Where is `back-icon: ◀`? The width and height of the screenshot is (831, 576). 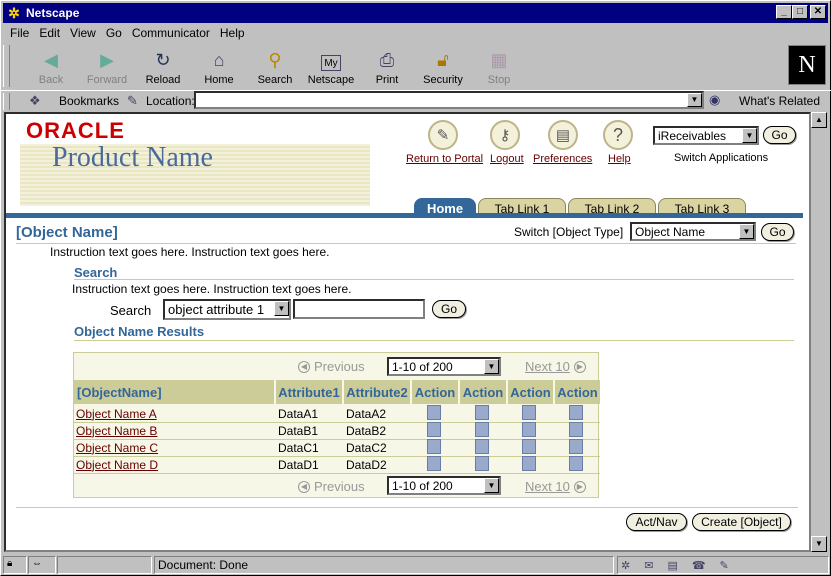 back-icon: ◀ is located at coordinates (51, 59).